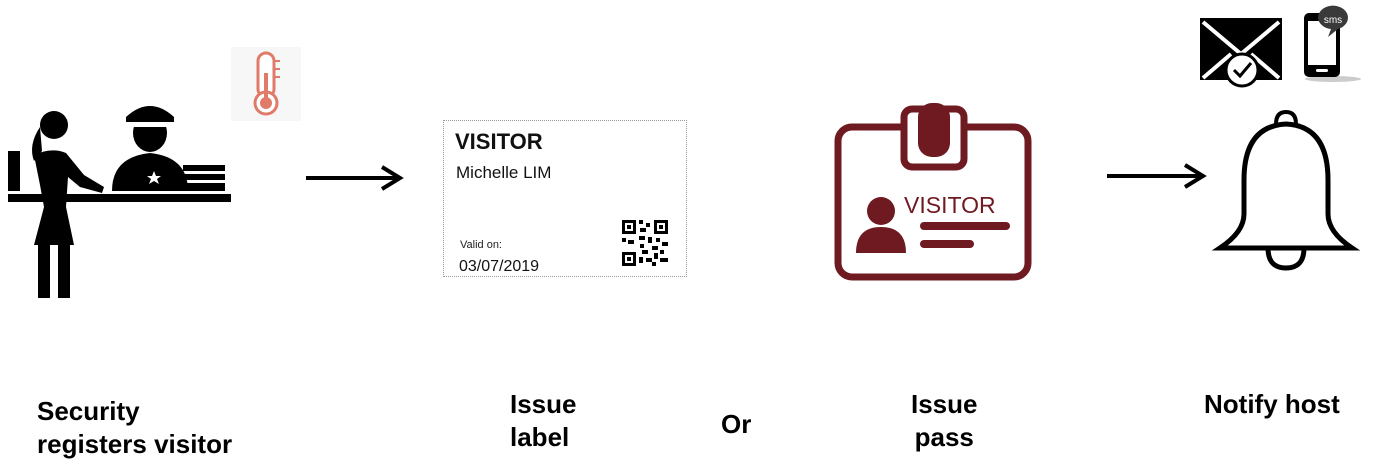 The width and height of the screenshot is (1375, 463). What do you see at coordinates (1272, 404) in the screenshot?
I see `step-caption-notify-host: Notify host` at bounding box center [1272, 404].